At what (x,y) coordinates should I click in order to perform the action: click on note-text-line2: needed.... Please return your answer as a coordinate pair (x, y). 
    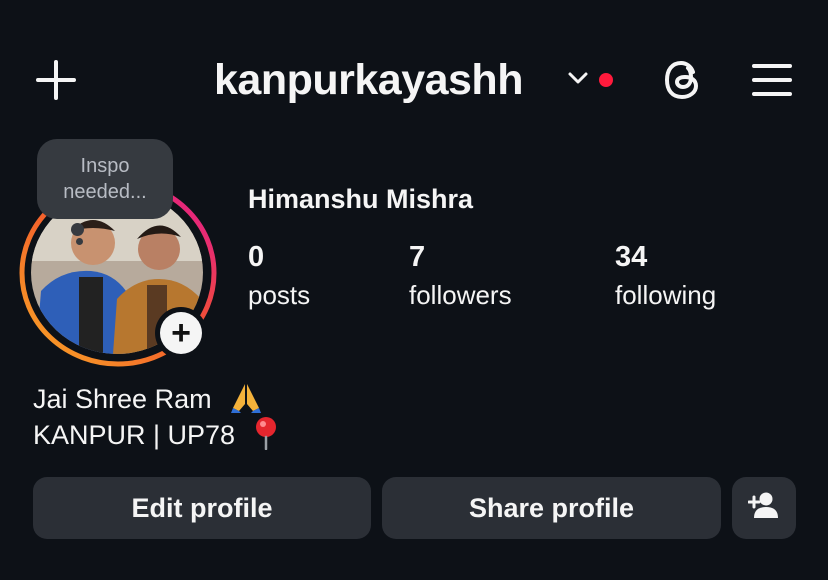
    Looking at the image, I should click on (105, 192).